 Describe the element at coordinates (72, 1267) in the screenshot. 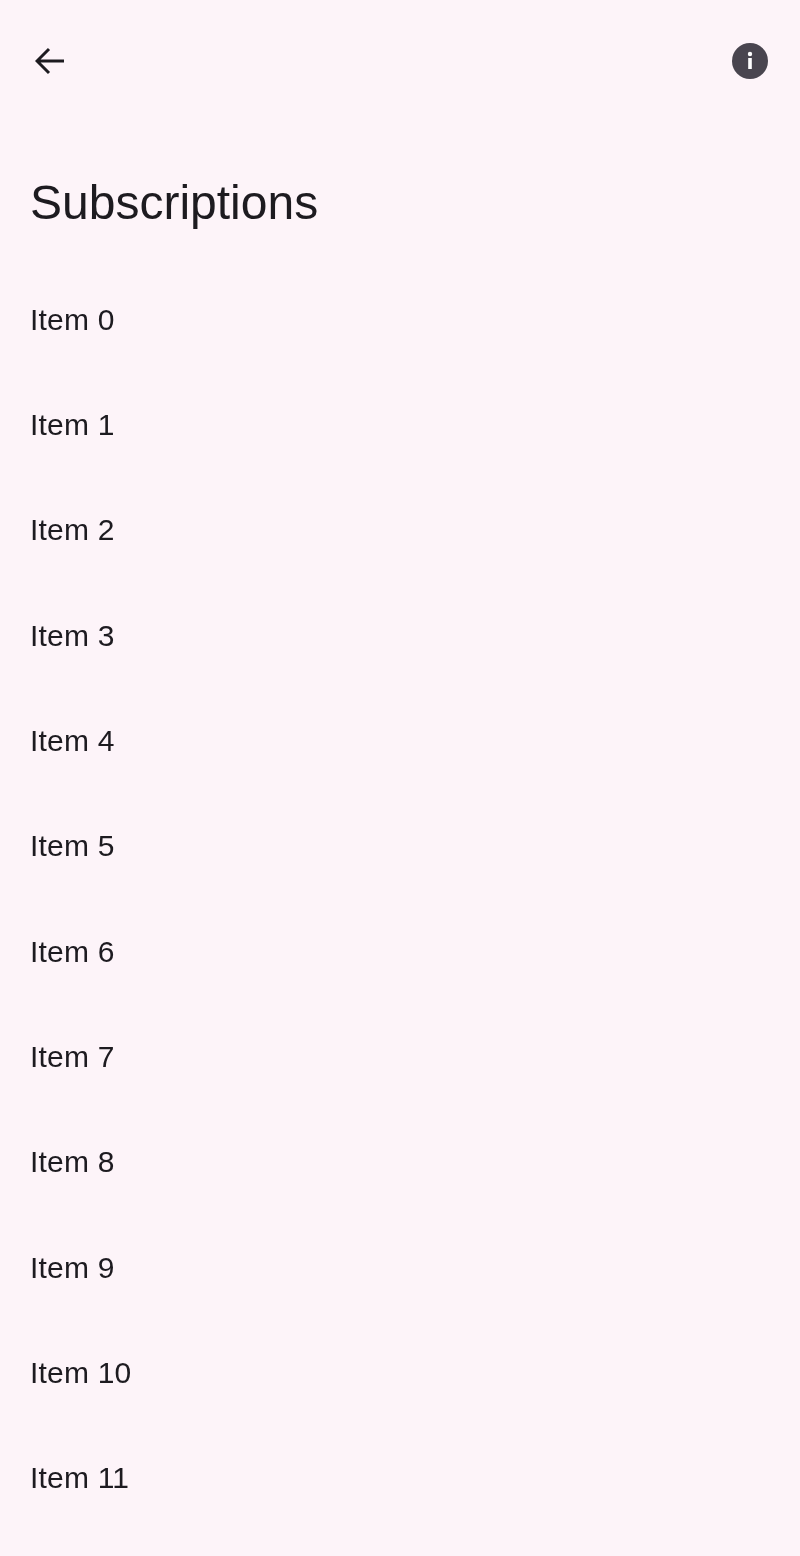

I see `list-item: Item 9` at that location.